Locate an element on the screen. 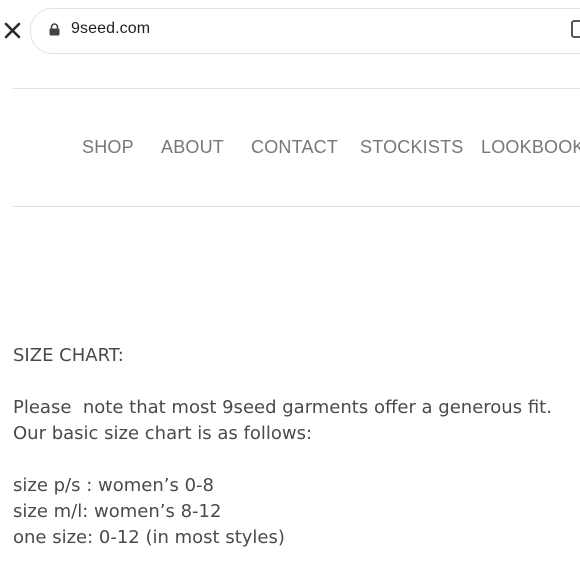 Image resolution: width=580 pixels, height=580 pixels. nav-item-shop: SHOP is located at coordinates (108, 147).